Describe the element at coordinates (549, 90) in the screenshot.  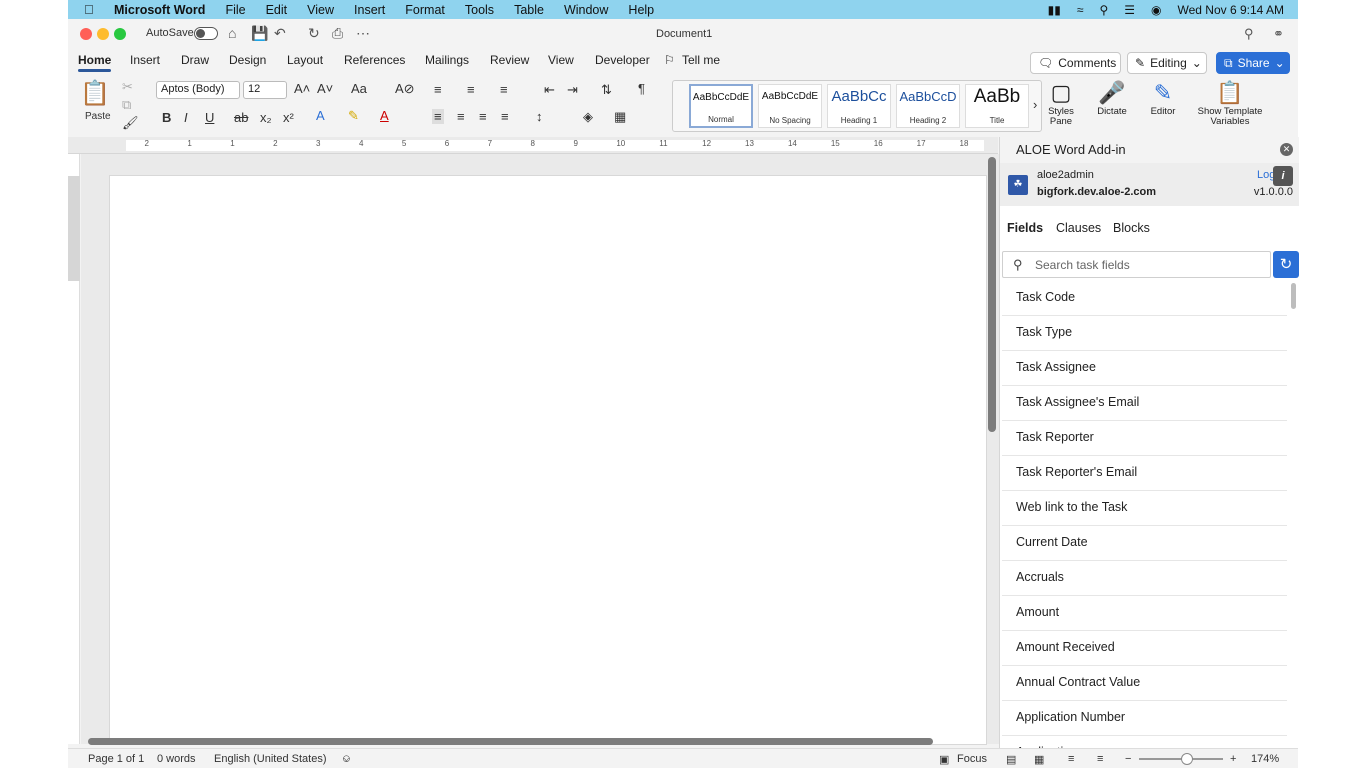
I see `decrease-indent-icon: ⇤` at that location.